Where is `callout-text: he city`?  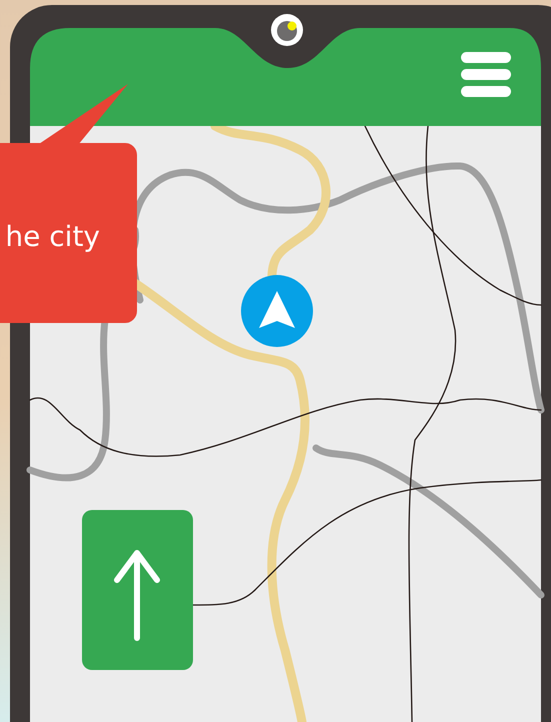
callout-text: he city is located at coordinates (52, 236).